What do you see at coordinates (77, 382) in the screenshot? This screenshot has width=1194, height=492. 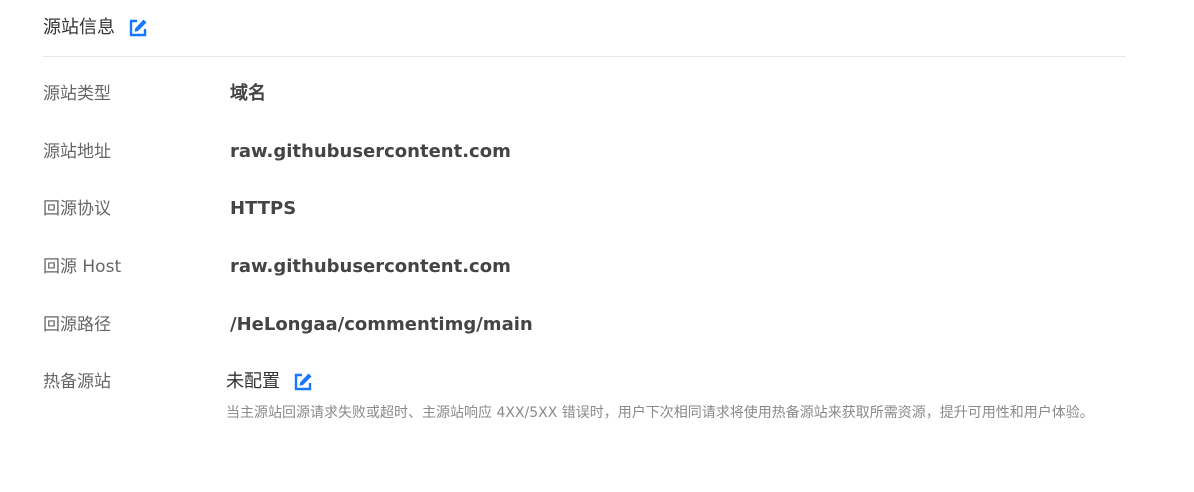 I see `hot-backup-label: 热备源站` at bounding box center [77, 382].